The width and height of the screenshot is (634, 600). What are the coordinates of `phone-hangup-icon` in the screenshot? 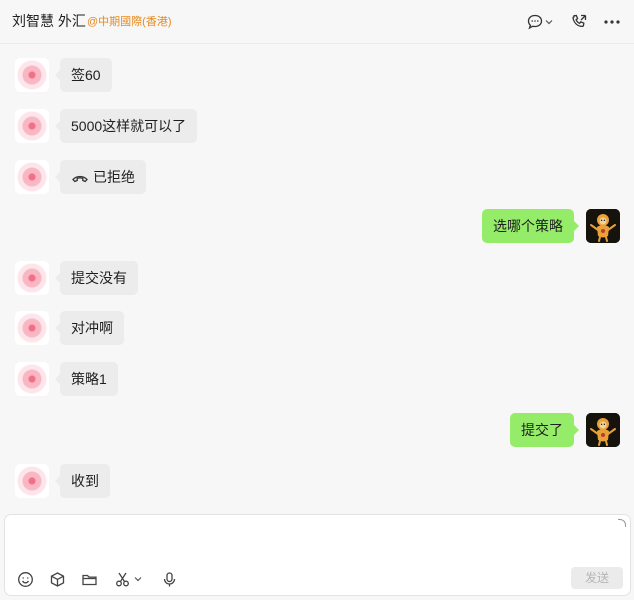 It's located at (80, 179).